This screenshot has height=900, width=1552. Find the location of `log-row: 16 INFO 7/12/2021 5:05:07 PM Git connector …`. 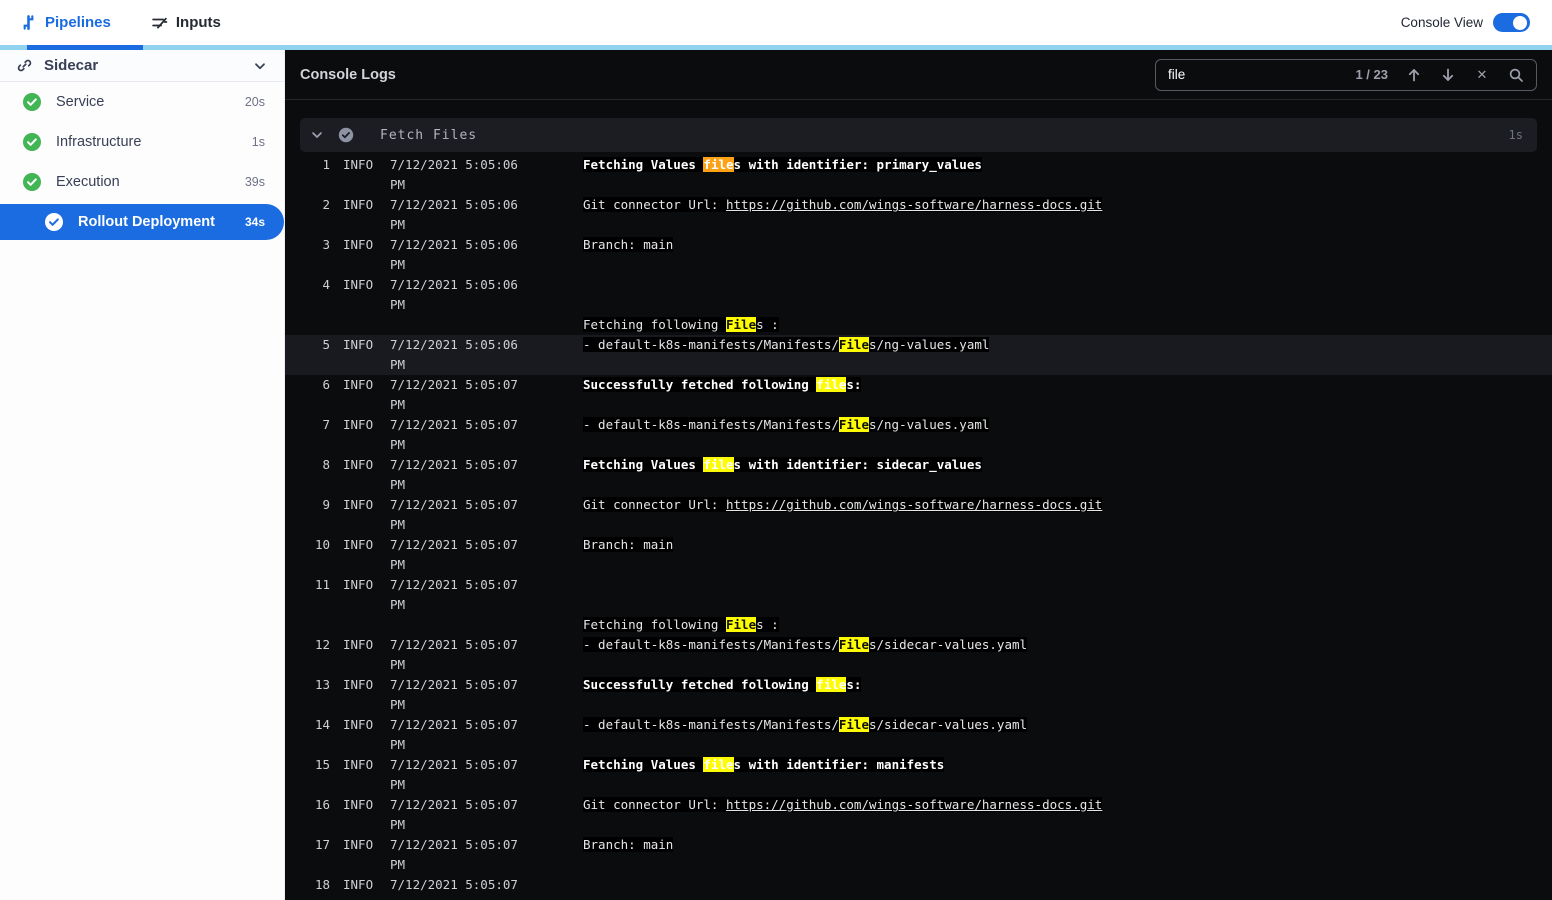

log-row: 16 INFO 7/12/2021 5:05:07 PM Git connector … is located at coordinates (918, 815).